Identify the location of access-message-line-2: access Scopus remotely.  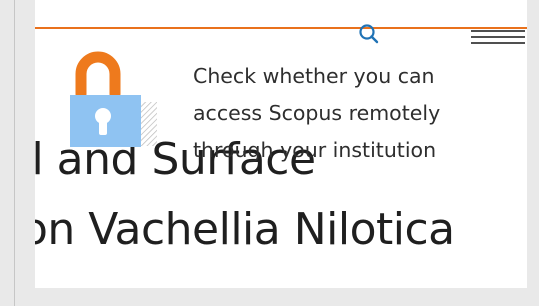
(317, 113).